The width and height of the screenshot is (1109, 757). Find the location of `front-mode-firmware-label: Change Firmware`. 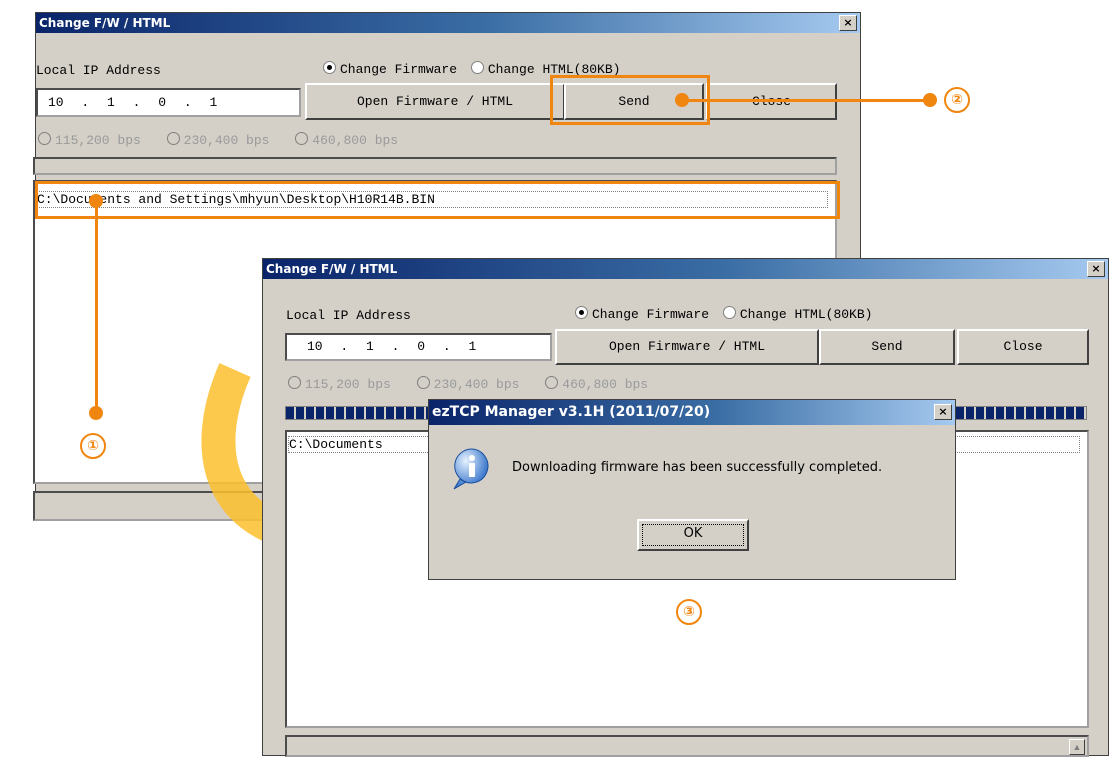

front-mode-firmware-label: Change Firmware is located at coordinates (651, 314).